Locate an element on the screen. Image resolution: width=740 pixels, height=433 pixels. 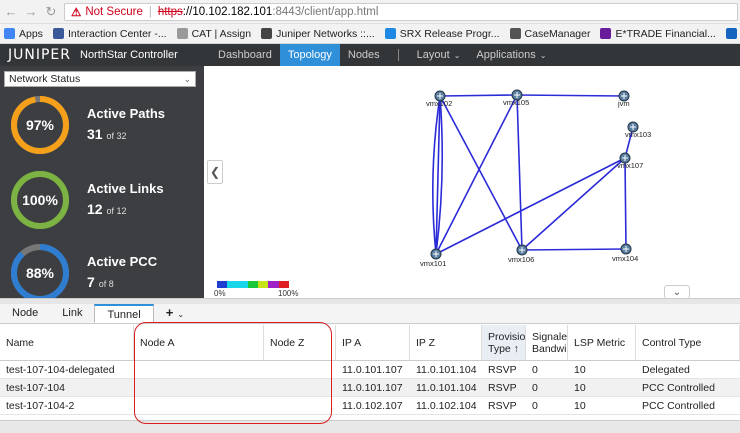
url-protocol: https is located at coordinates (170, 12).